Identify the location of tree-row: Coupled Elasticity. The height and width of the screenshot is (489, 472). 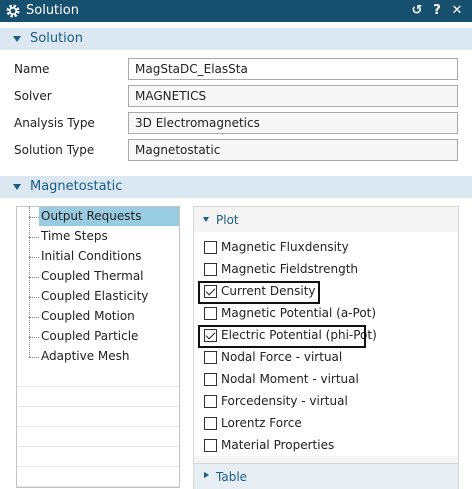
(98, 297).